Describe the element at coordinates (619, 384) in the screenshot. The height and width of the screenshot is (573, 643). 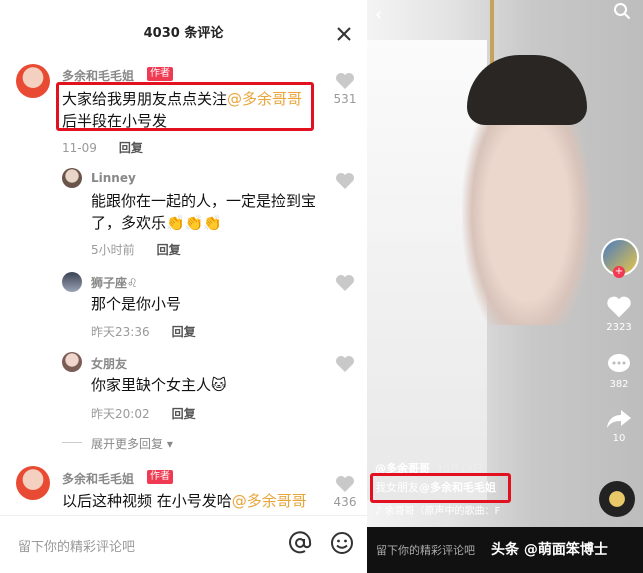
I see `video-comment-count: 382` at that location.